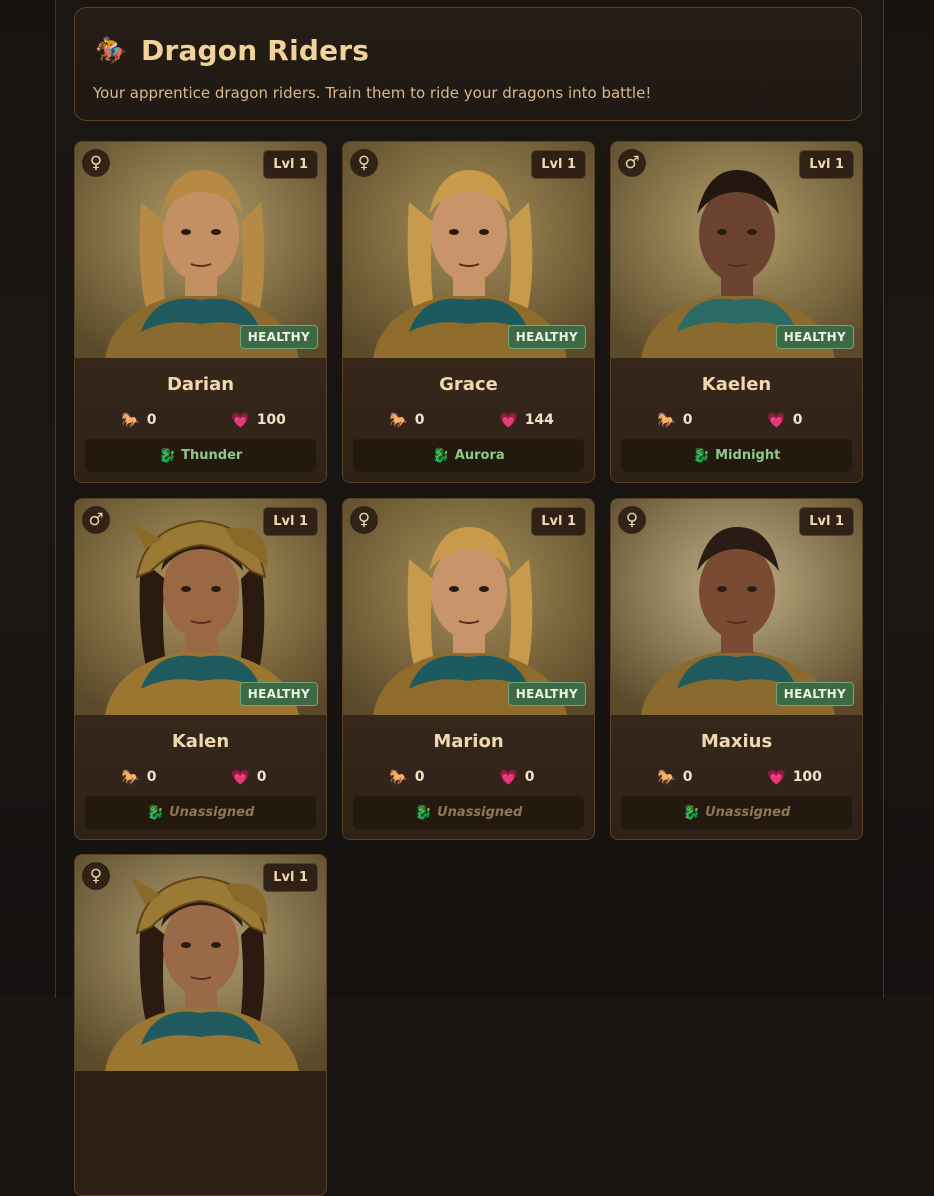  Describe the element at coordinates (908, 497) in the screenshot. I see `background-right` at that location.